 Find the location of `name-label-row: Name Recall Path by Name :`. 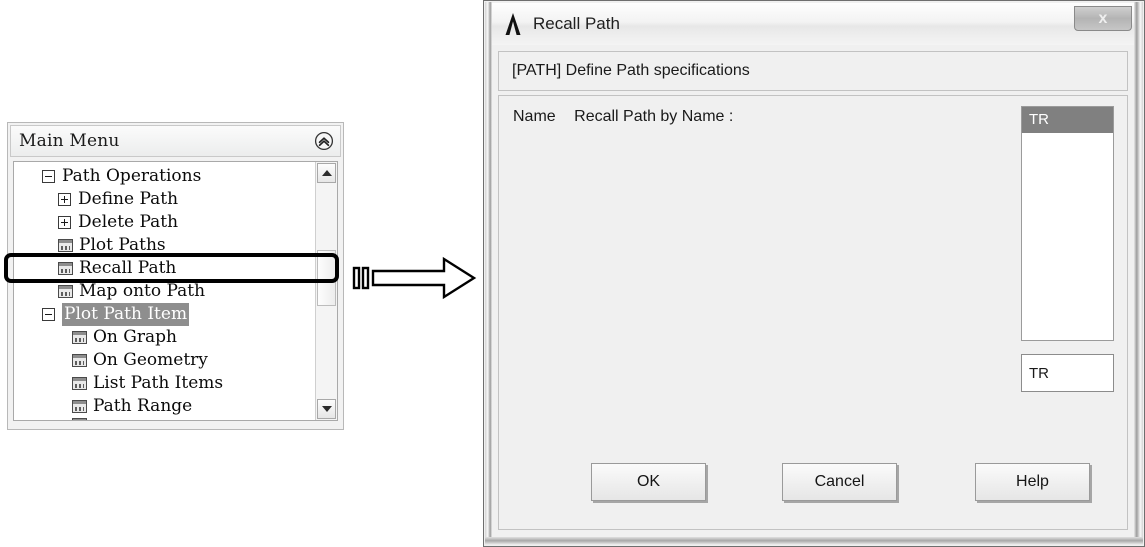

name-label-row: Name Recall Path by Name : is located at coordinates (623, 117).